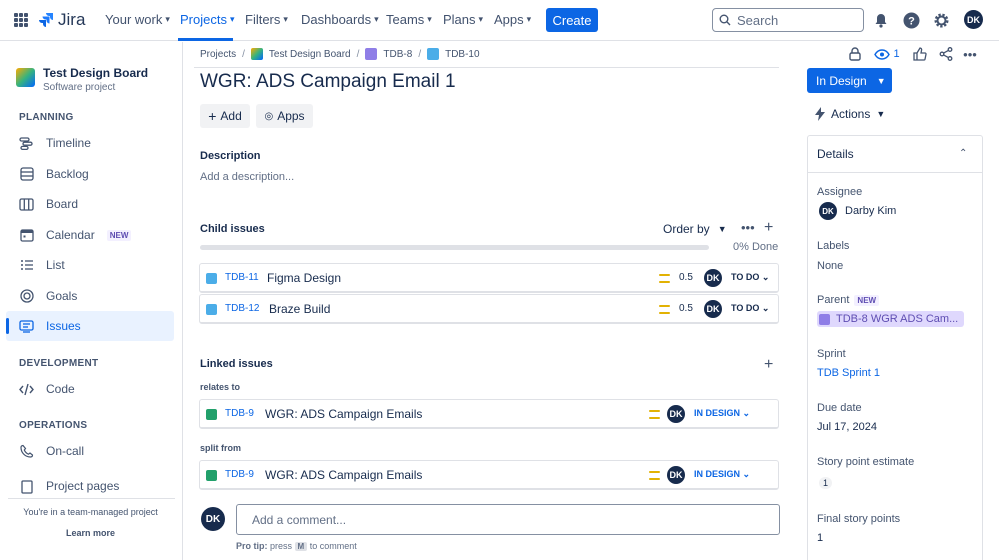  I want to click on final-points-value: 1, so click(820, 538).